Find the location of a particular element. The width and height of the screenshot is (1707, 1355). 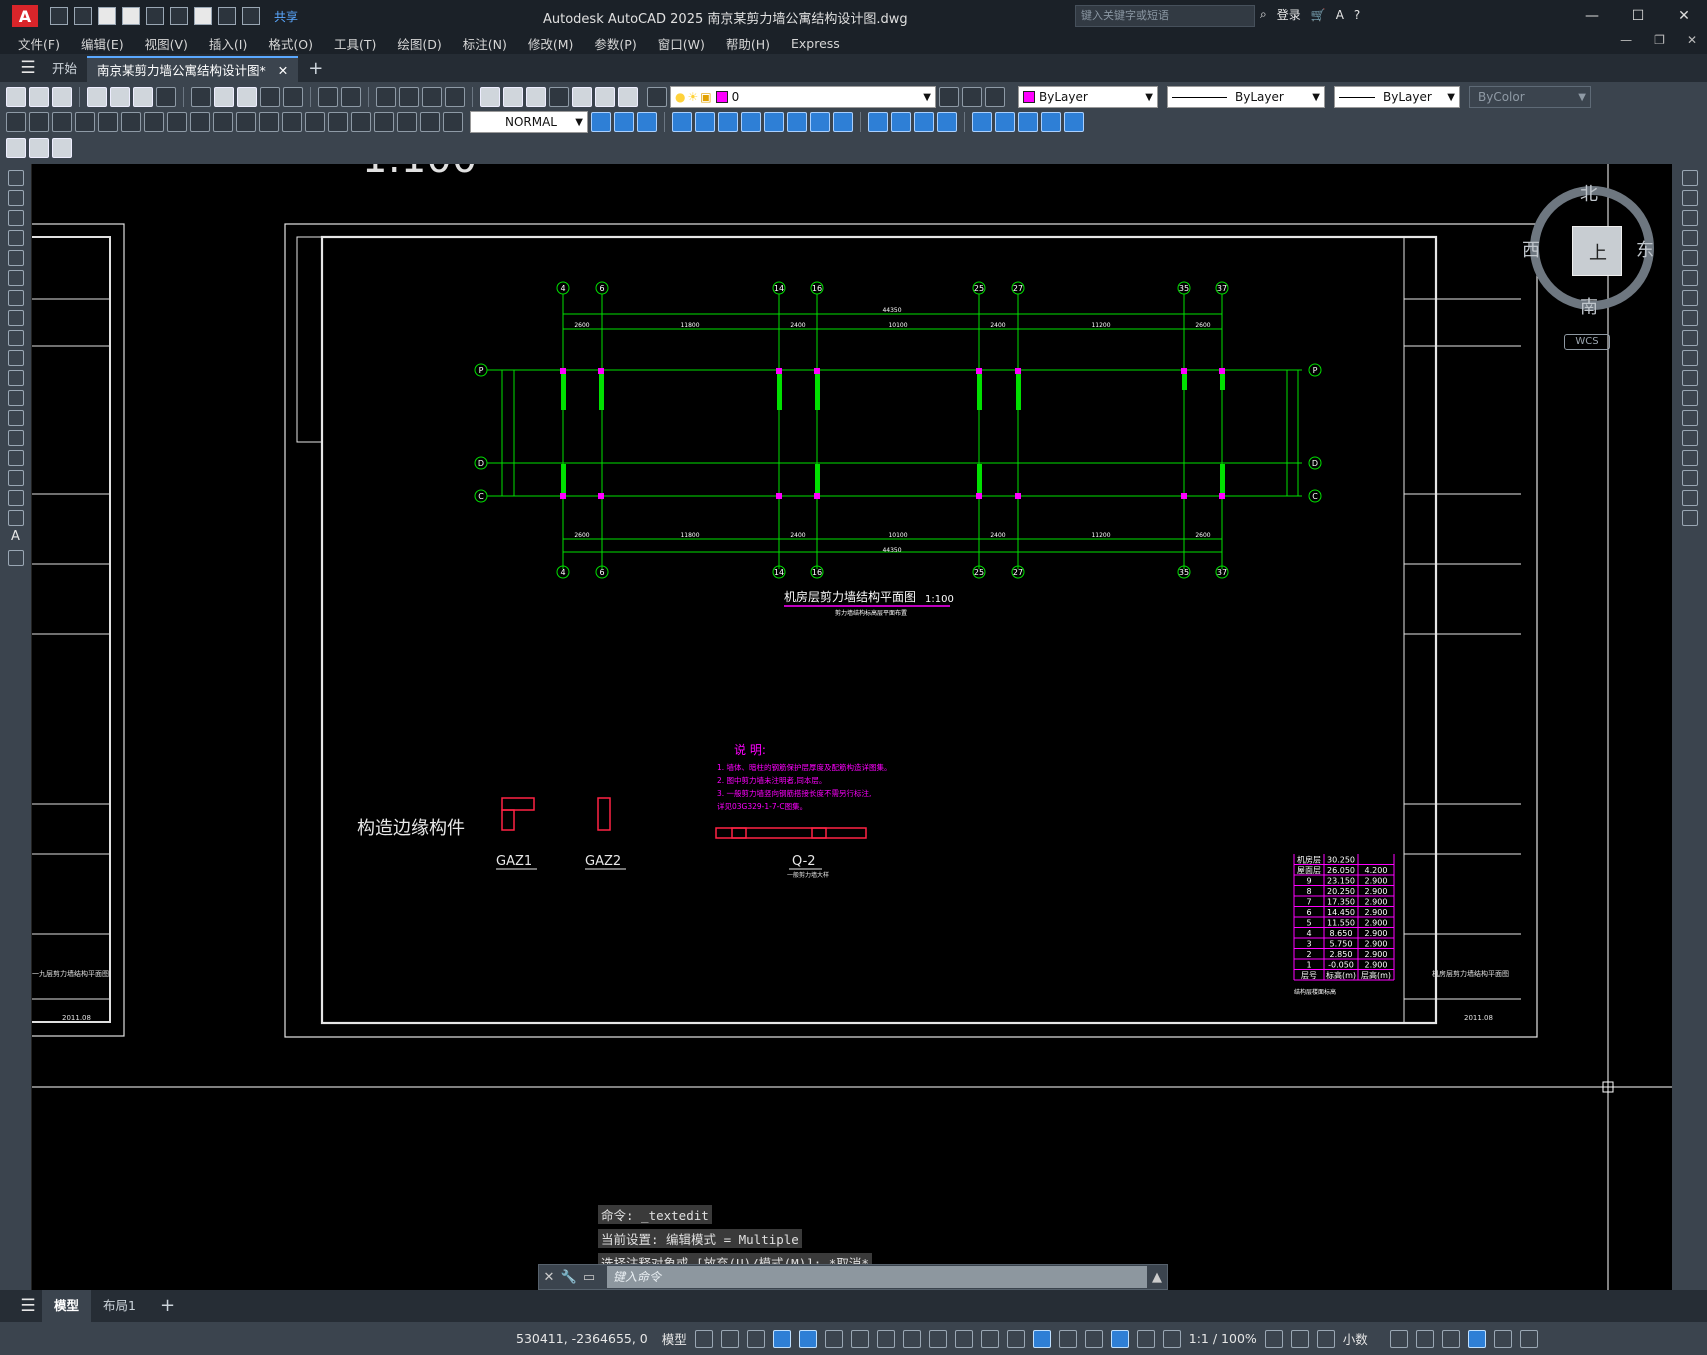

annotation-visibility-icon is located at coordinates (1119, 1338).